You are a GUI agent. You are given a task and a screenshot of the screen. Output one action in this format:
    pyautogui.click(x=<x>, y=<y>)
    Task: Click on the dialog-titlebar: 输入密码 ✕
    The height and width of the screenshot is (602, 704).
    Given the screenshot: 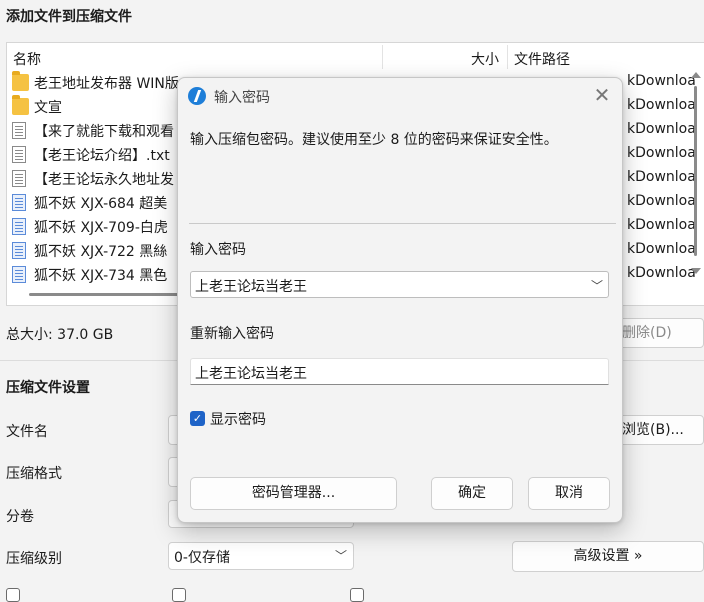 What is the action you would take?
    pyautogui.click(x=400, y=96)
    